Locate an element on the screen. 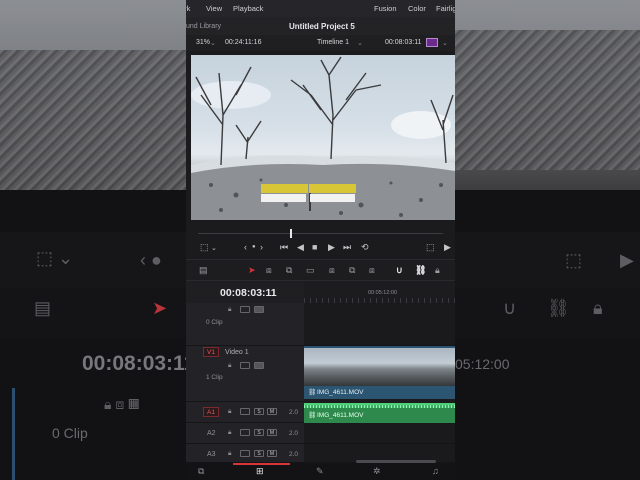 Image resolution: width=640 pixels, height=480 pixels. viewer-fit-dropdown-icon: ⌄ is located at coordinates (214, 248).